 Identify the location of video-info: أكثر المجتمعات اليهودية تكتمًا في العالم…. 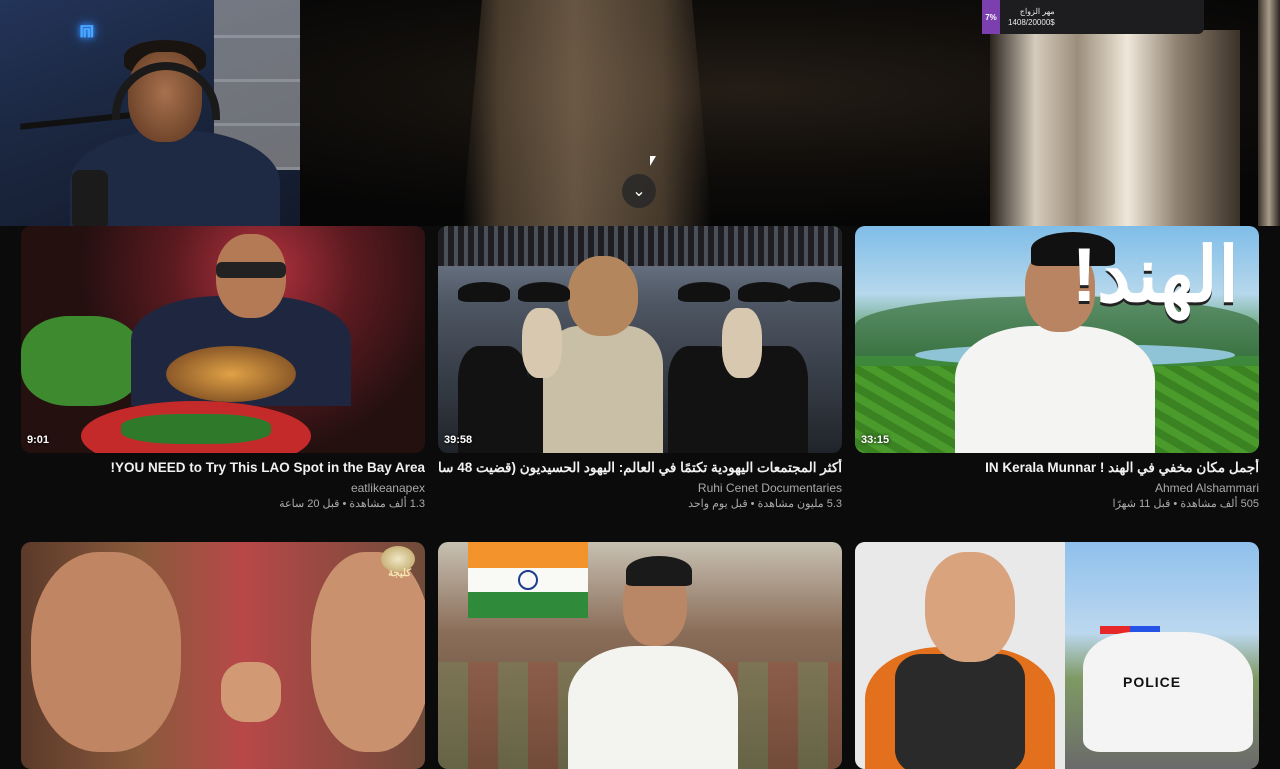
(640, 482).